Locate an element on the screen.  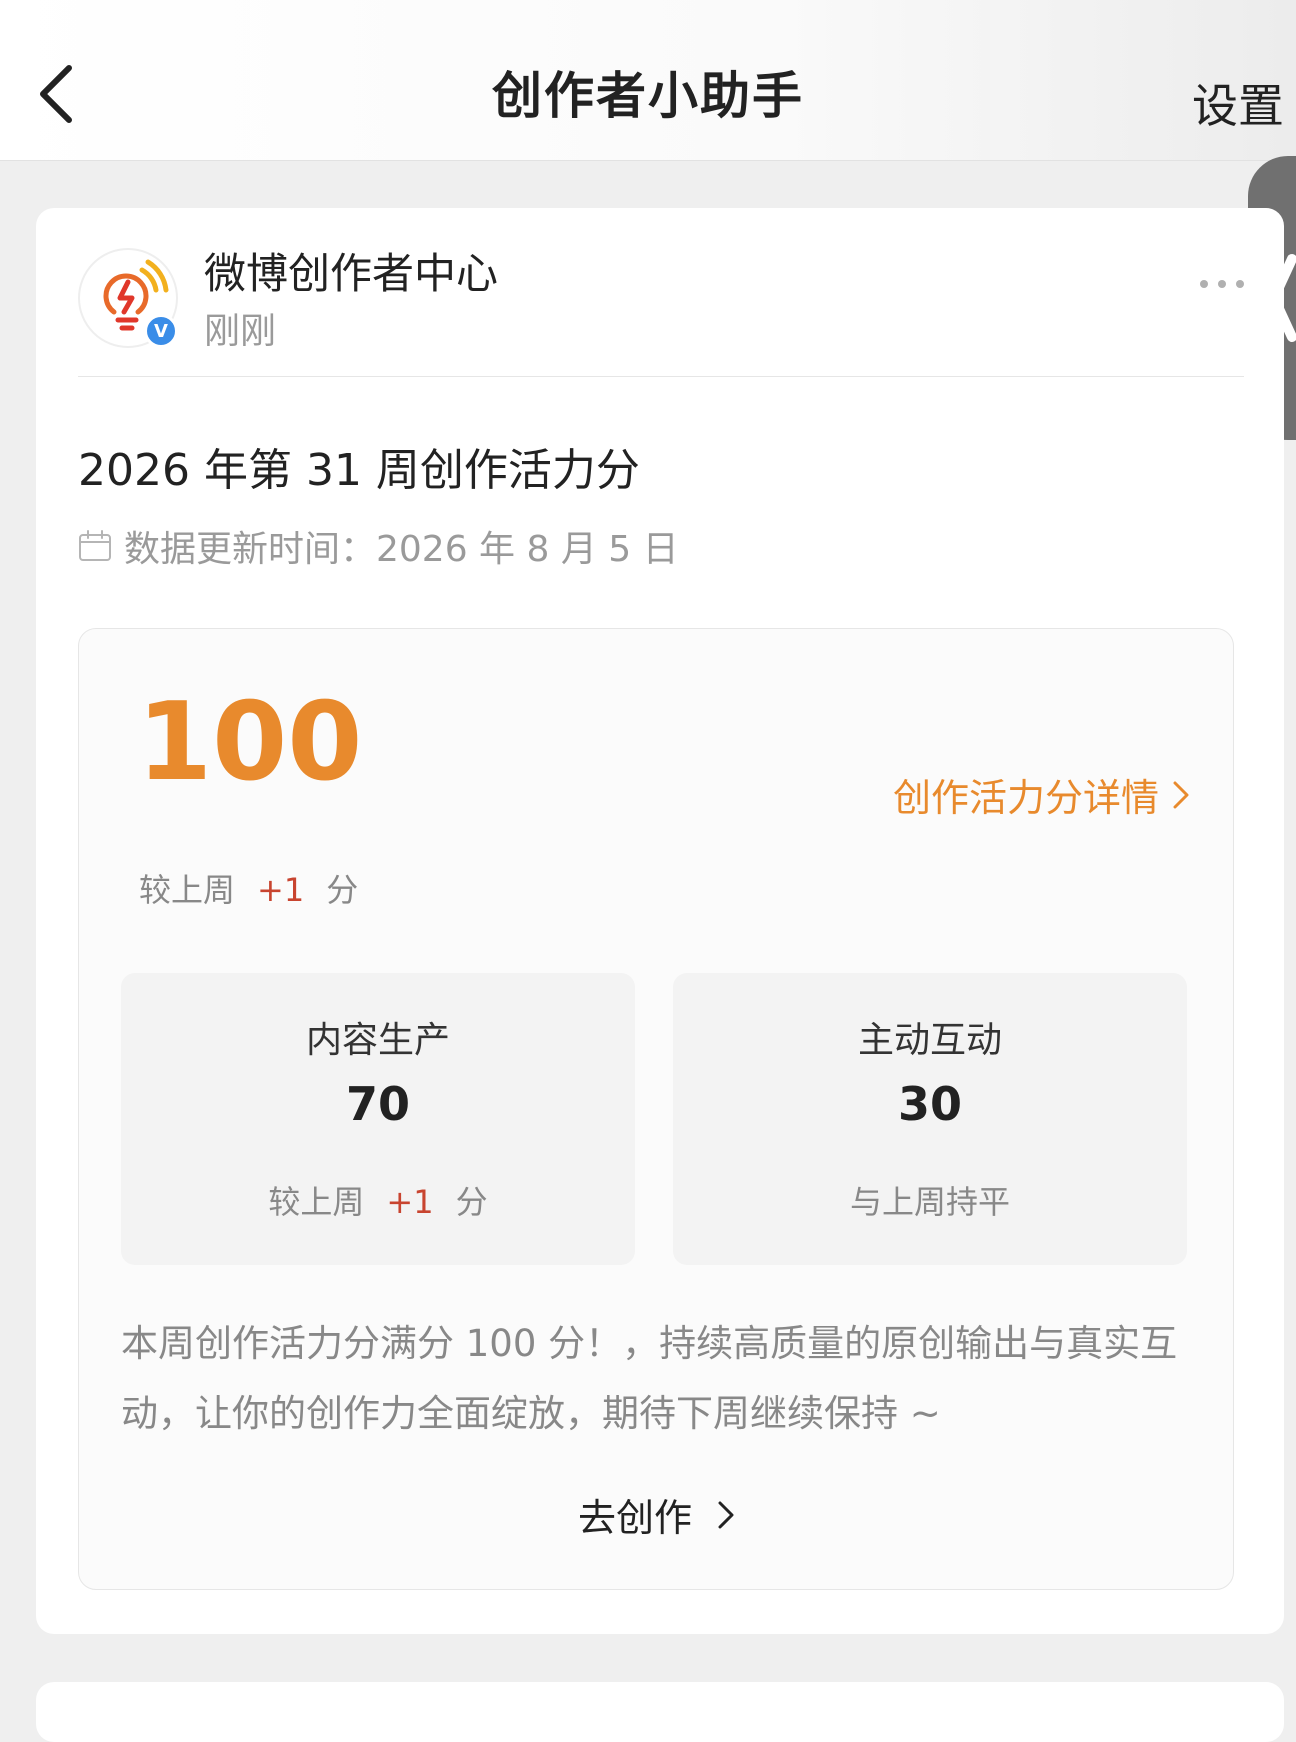
score-details-label: 创作活力分详情 is located at coordinates (1025, 798).